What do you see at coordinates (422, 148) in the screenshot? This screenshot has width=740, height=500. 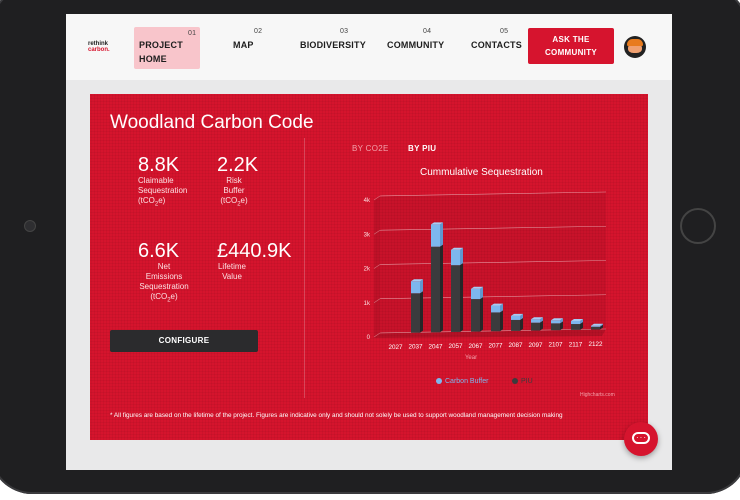 I see `tab-by-piu: BY PIU` at bounding box center [422, 148].